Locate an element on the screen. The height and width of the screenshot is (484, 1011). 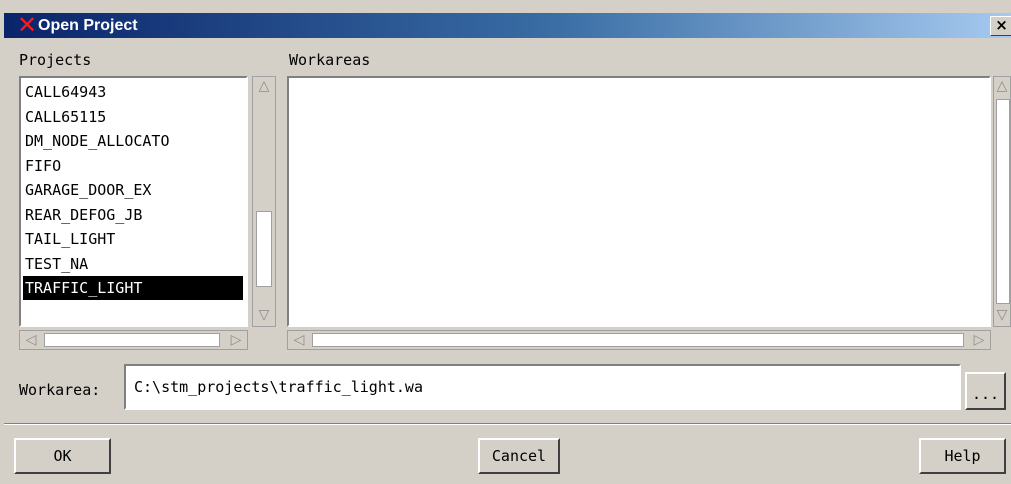
x-logo-icon: ✕ is located at coordinates (27, 25).